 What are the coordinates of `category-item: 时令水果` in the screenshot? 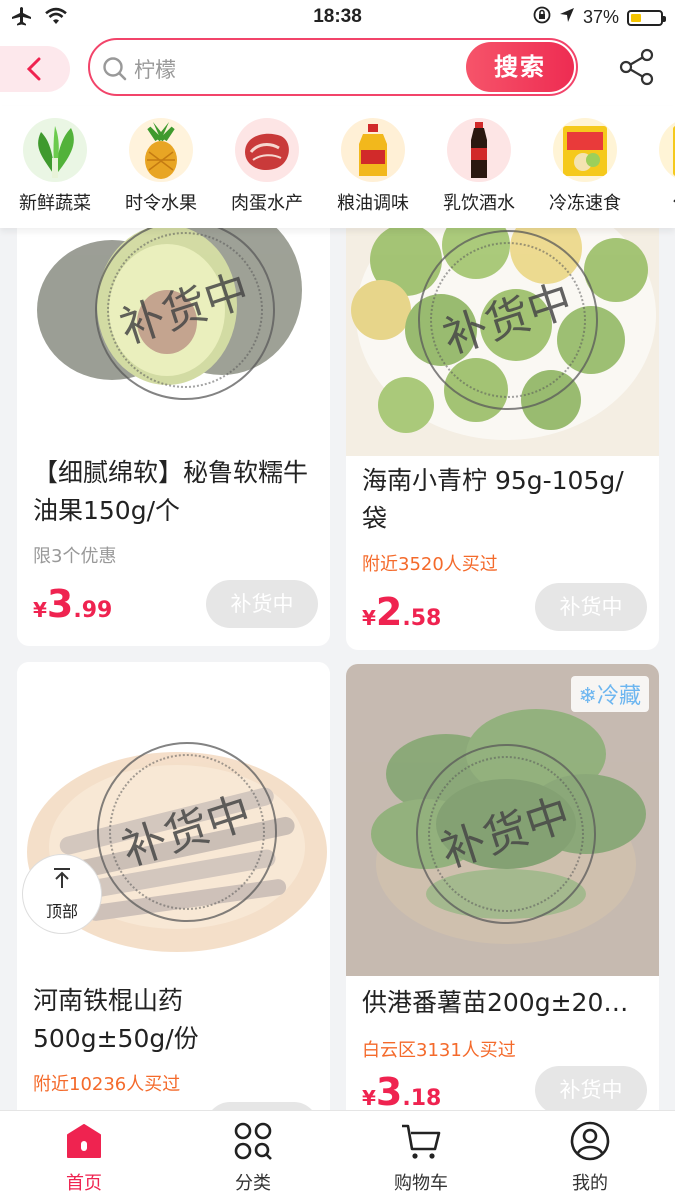 It's located at (161, 166).